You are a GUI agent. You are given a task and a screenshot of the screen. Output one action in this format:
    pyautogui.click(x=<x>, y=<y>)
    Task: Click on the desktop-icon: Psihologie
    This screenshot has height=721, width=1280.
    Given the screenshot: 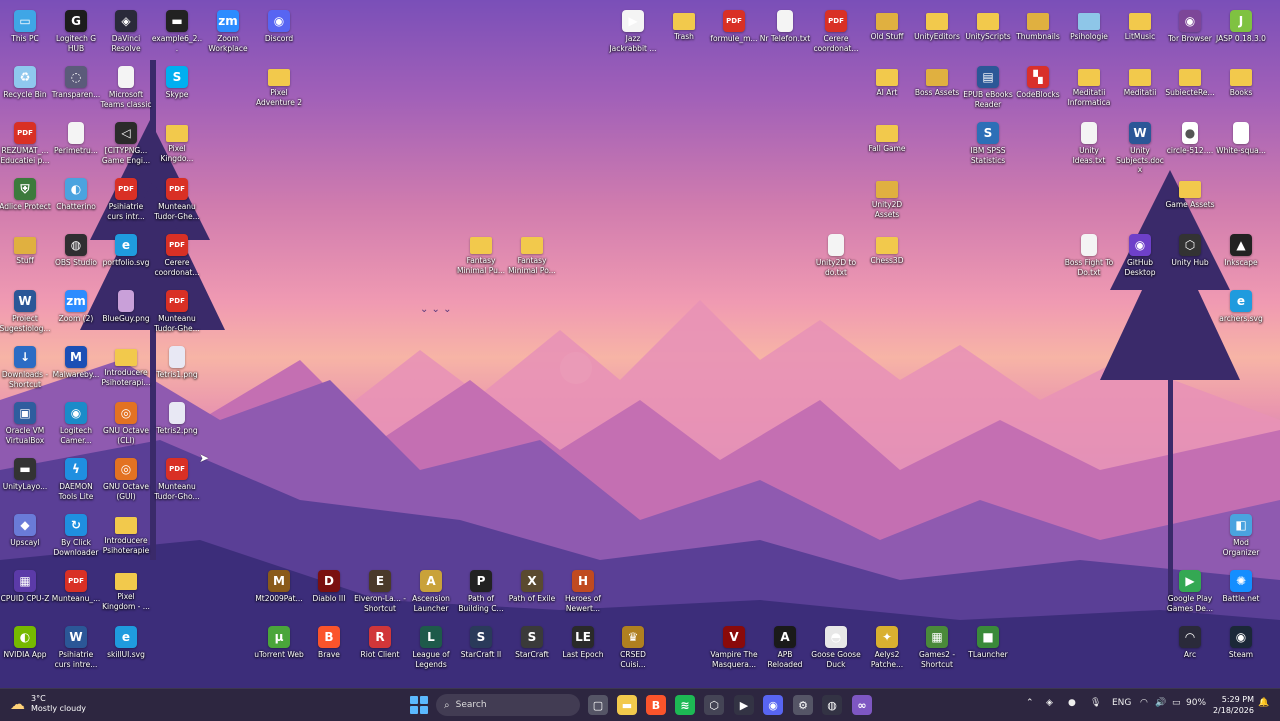 What is the action you would take?
    pyautogui.click(x=1089, y=26)
    